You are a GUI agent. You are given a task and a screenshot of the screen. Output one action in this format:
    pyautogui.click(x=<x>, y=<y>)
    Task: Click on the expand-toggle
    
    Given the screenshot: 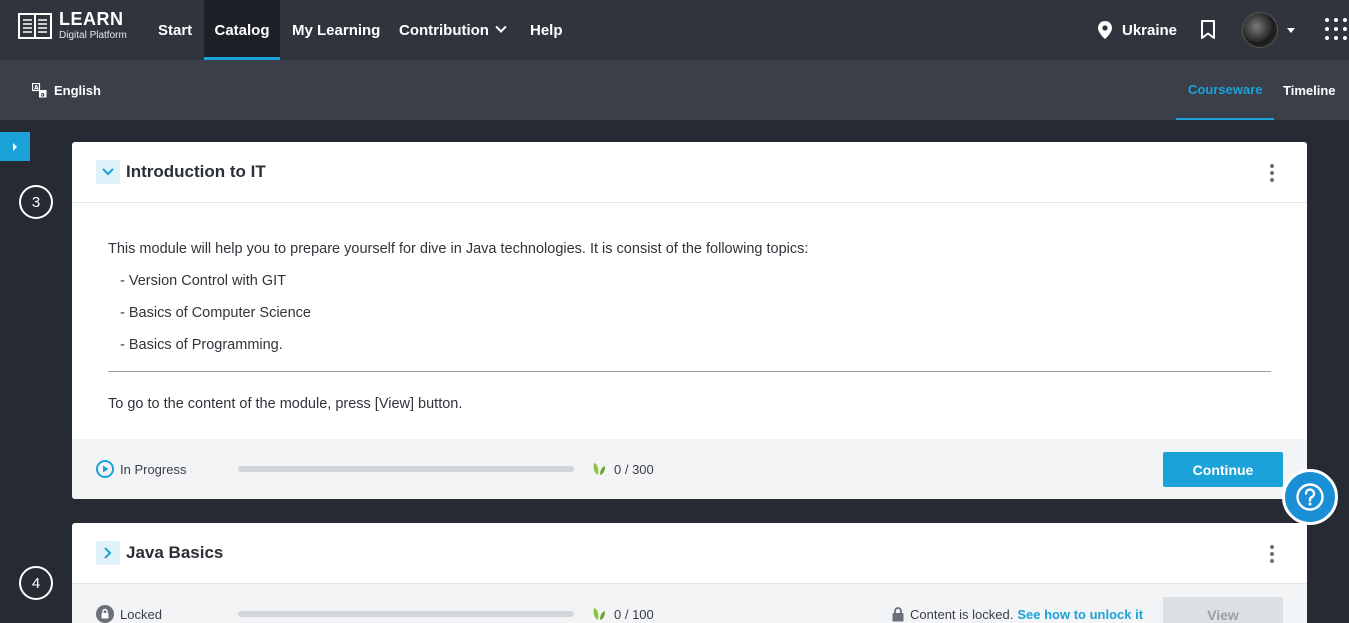 What is the action you would take?
    pyautogui.click(x=108, y=553)
    